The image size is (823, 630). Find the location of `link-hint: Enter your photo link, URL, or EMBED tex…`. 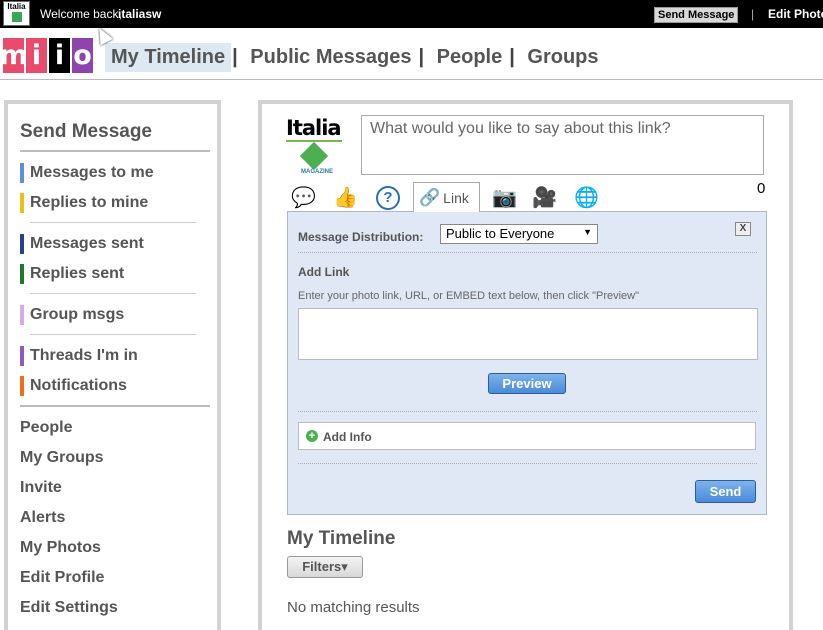

link-hint: Enter your photo link, URL, or EMBED tex… is located at coordinates (469, 296).